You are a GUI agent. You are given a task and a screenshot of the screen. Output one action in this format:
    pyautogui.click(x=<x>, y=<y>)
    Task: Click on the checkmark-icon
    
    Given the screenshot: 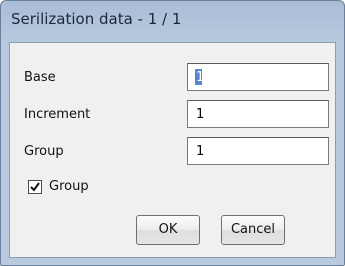 What is the action you would take?
    pyautogui.click(x=35, y=187)
    